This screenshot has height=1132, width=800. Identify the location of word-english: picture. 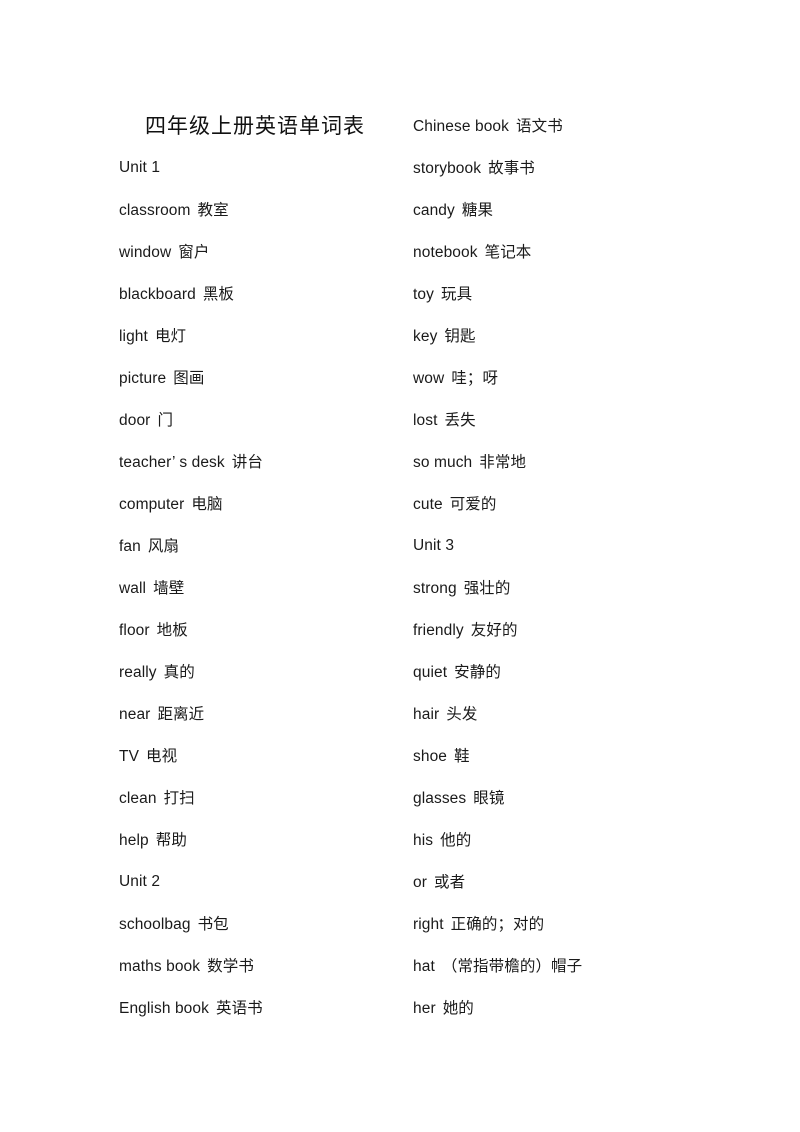
(143, 378).